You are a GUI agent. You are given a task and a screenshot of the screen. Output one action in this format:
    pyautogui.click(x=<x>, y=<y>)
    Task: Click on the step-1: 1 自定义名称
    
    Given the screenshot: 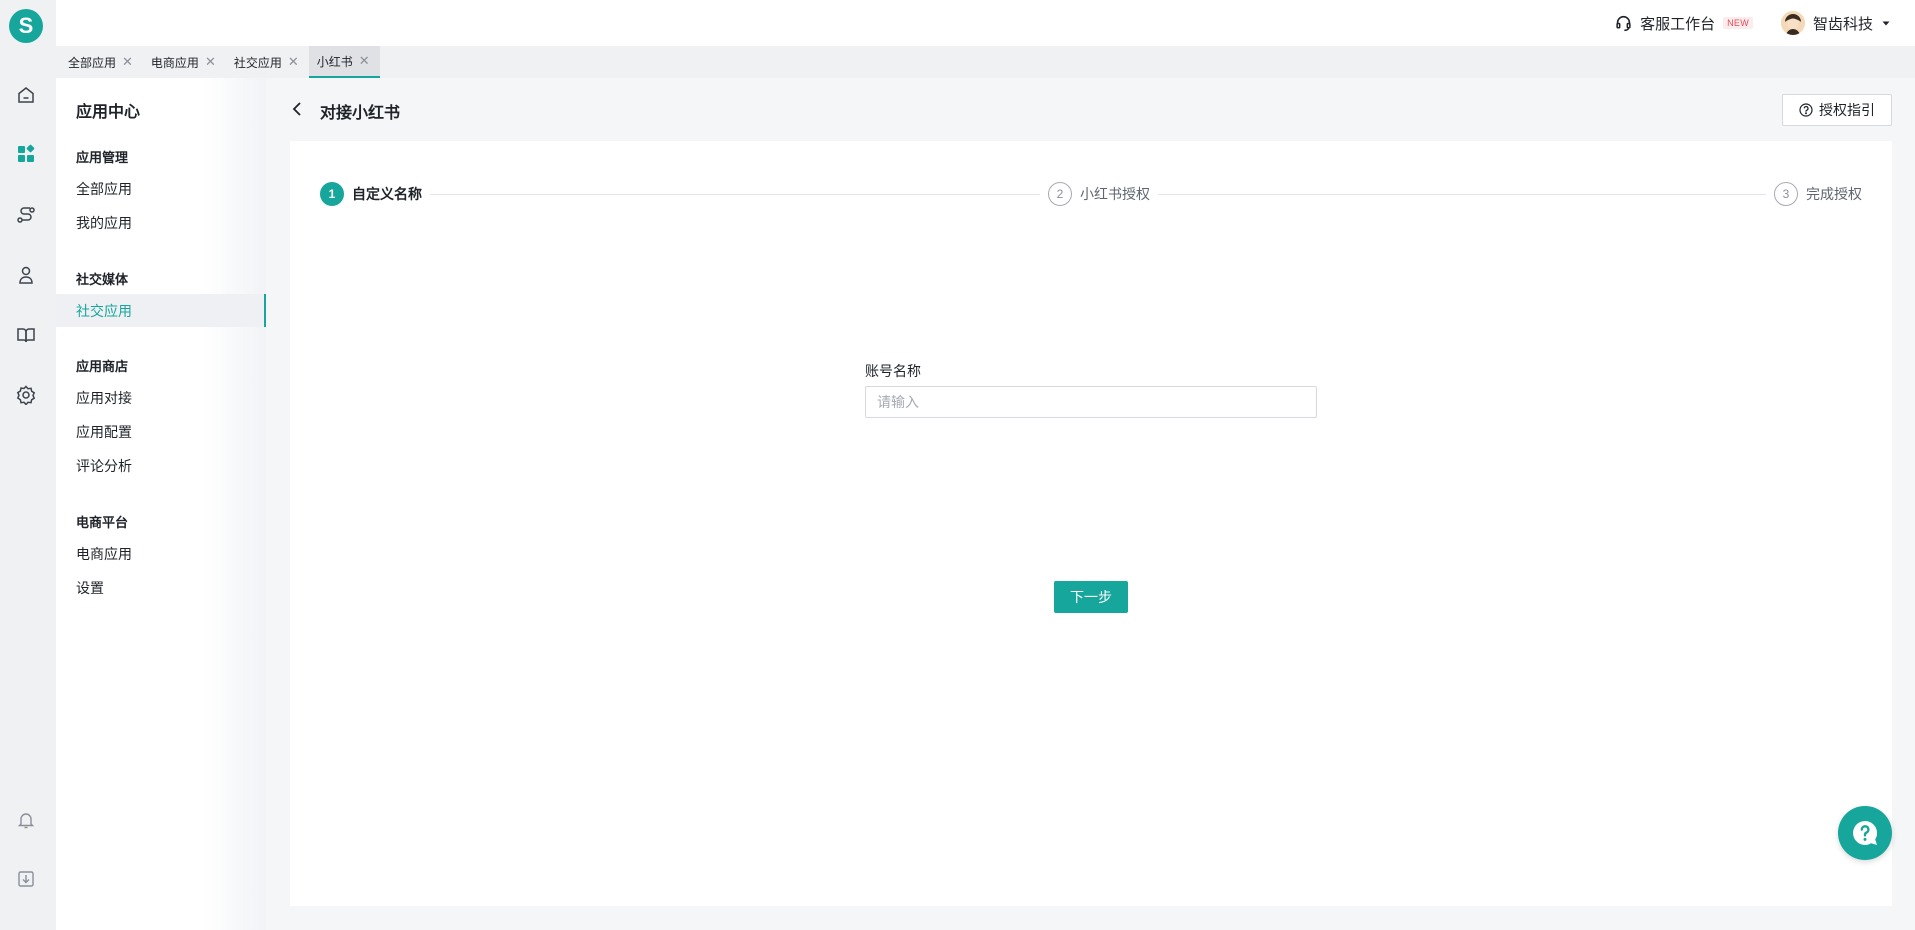 What is the action you would take?
    pyautogui.click(x=375, y=194)
    